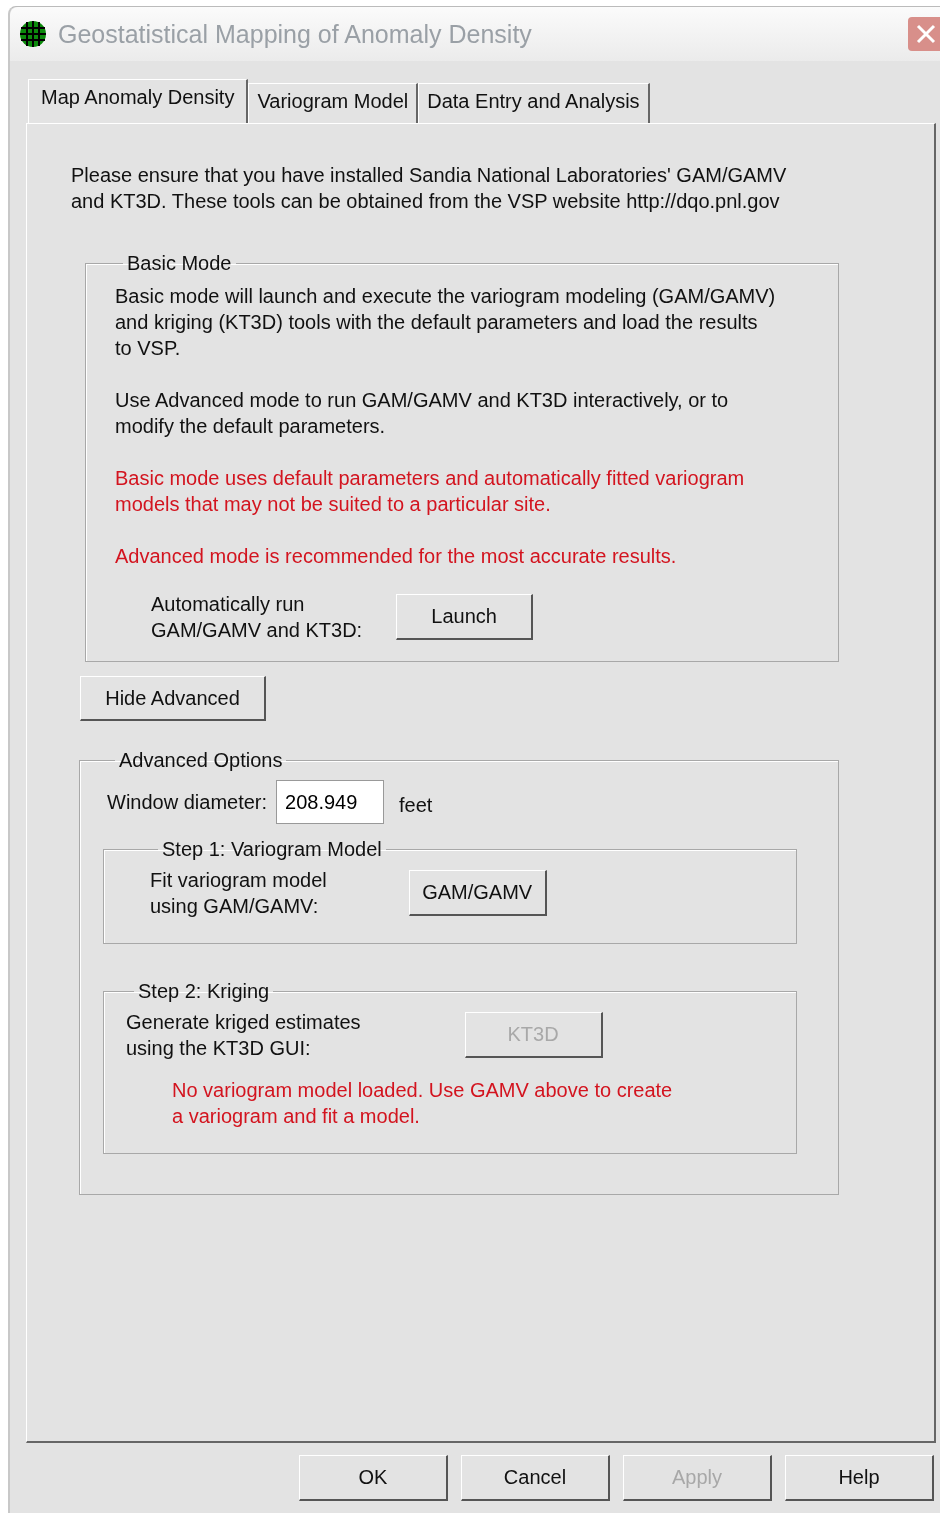 The width and height of the screenshot is (940, 1513). Describe the element at coordinates (423, 1103) in the screenshot. I see `warning-text: No variogram model loaded. Use GAMV above to create a variogram and fit a model.` at that location.